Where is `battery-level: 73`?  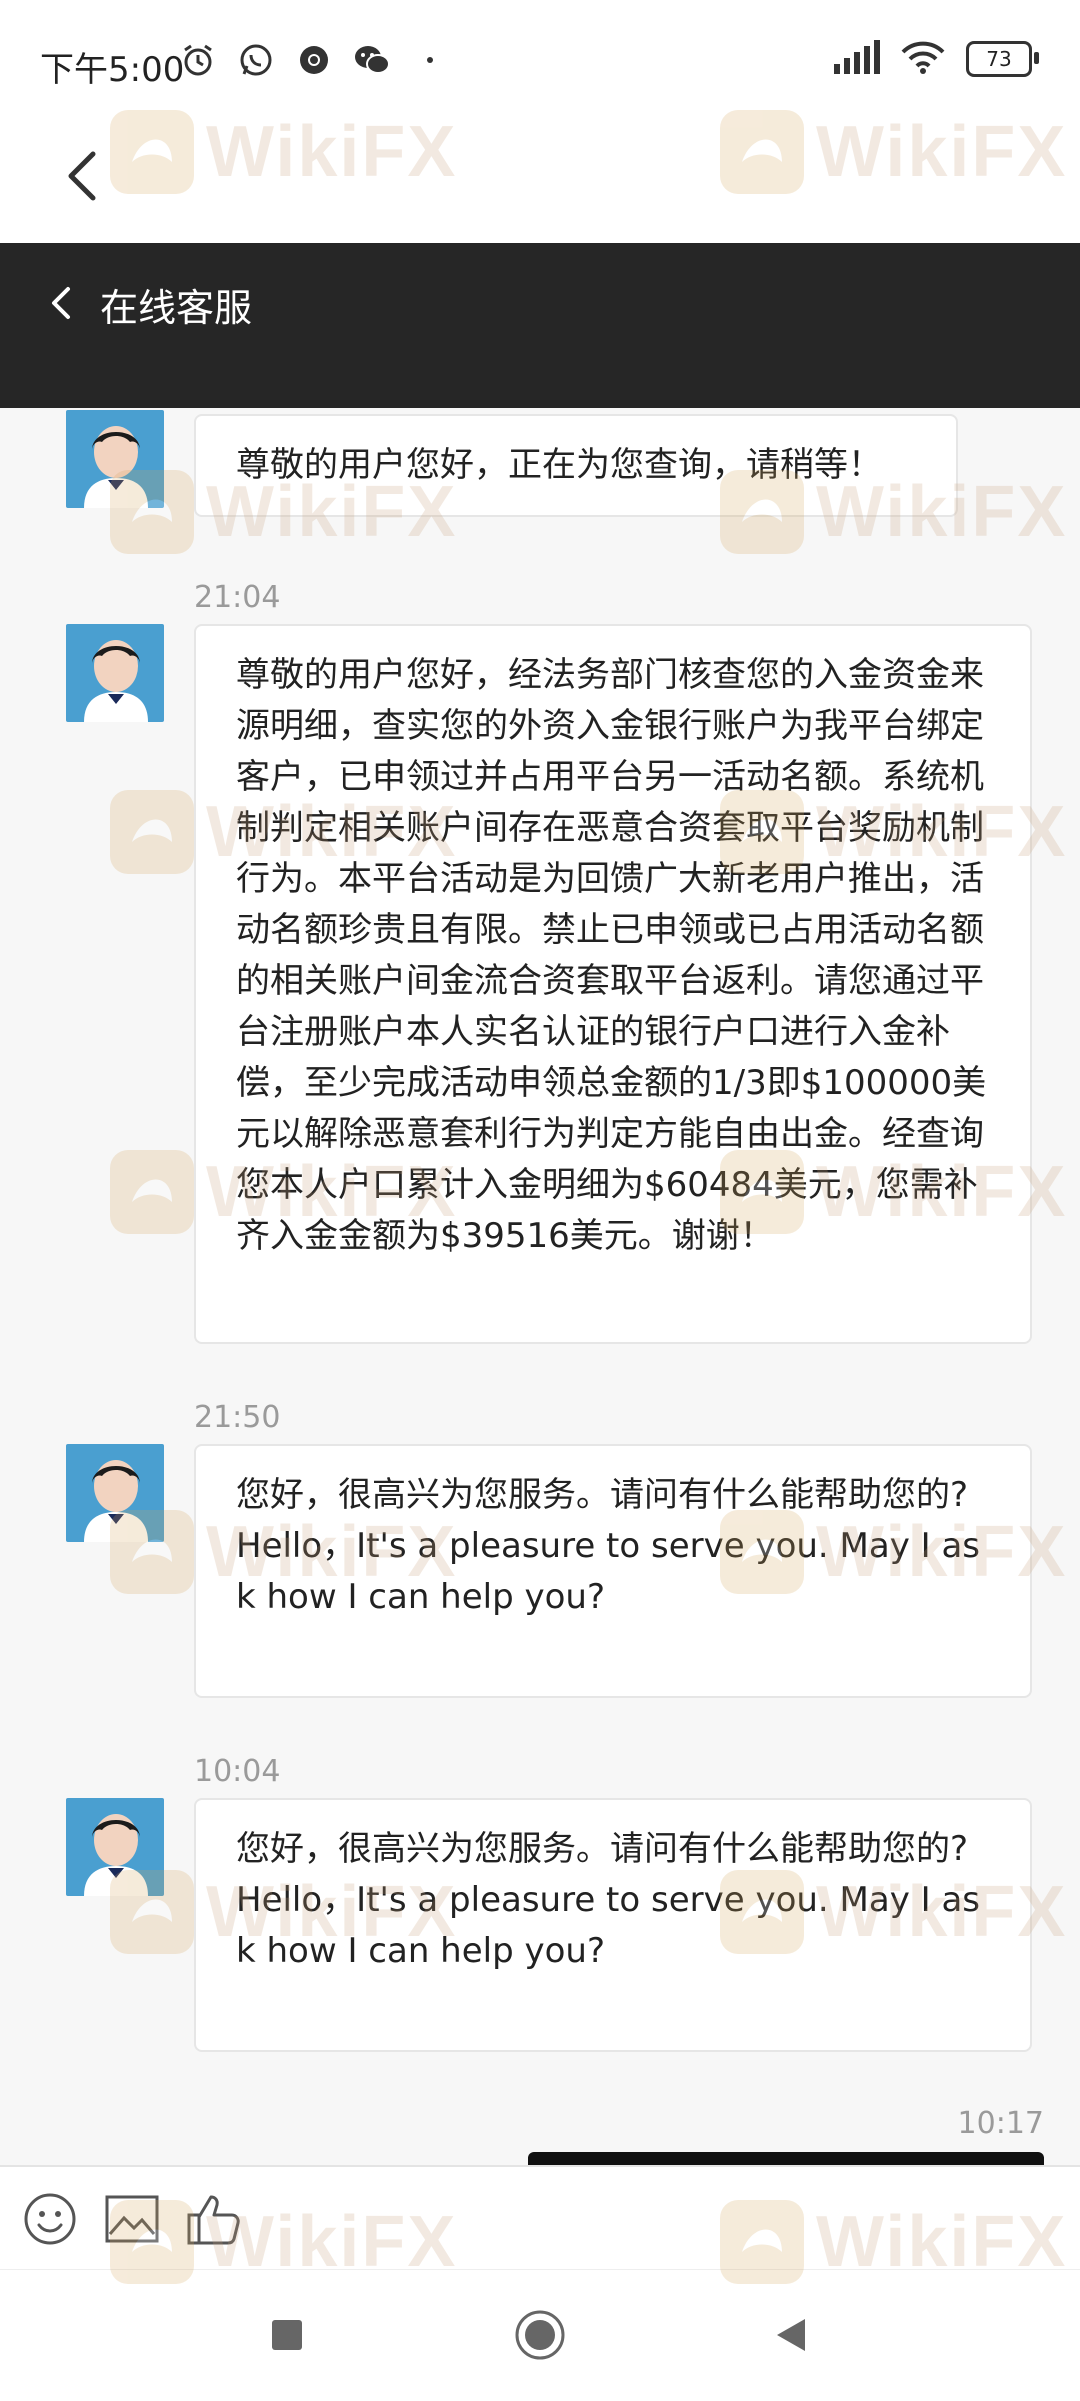 battery-level: 73 is located at coordinates (999, 59).